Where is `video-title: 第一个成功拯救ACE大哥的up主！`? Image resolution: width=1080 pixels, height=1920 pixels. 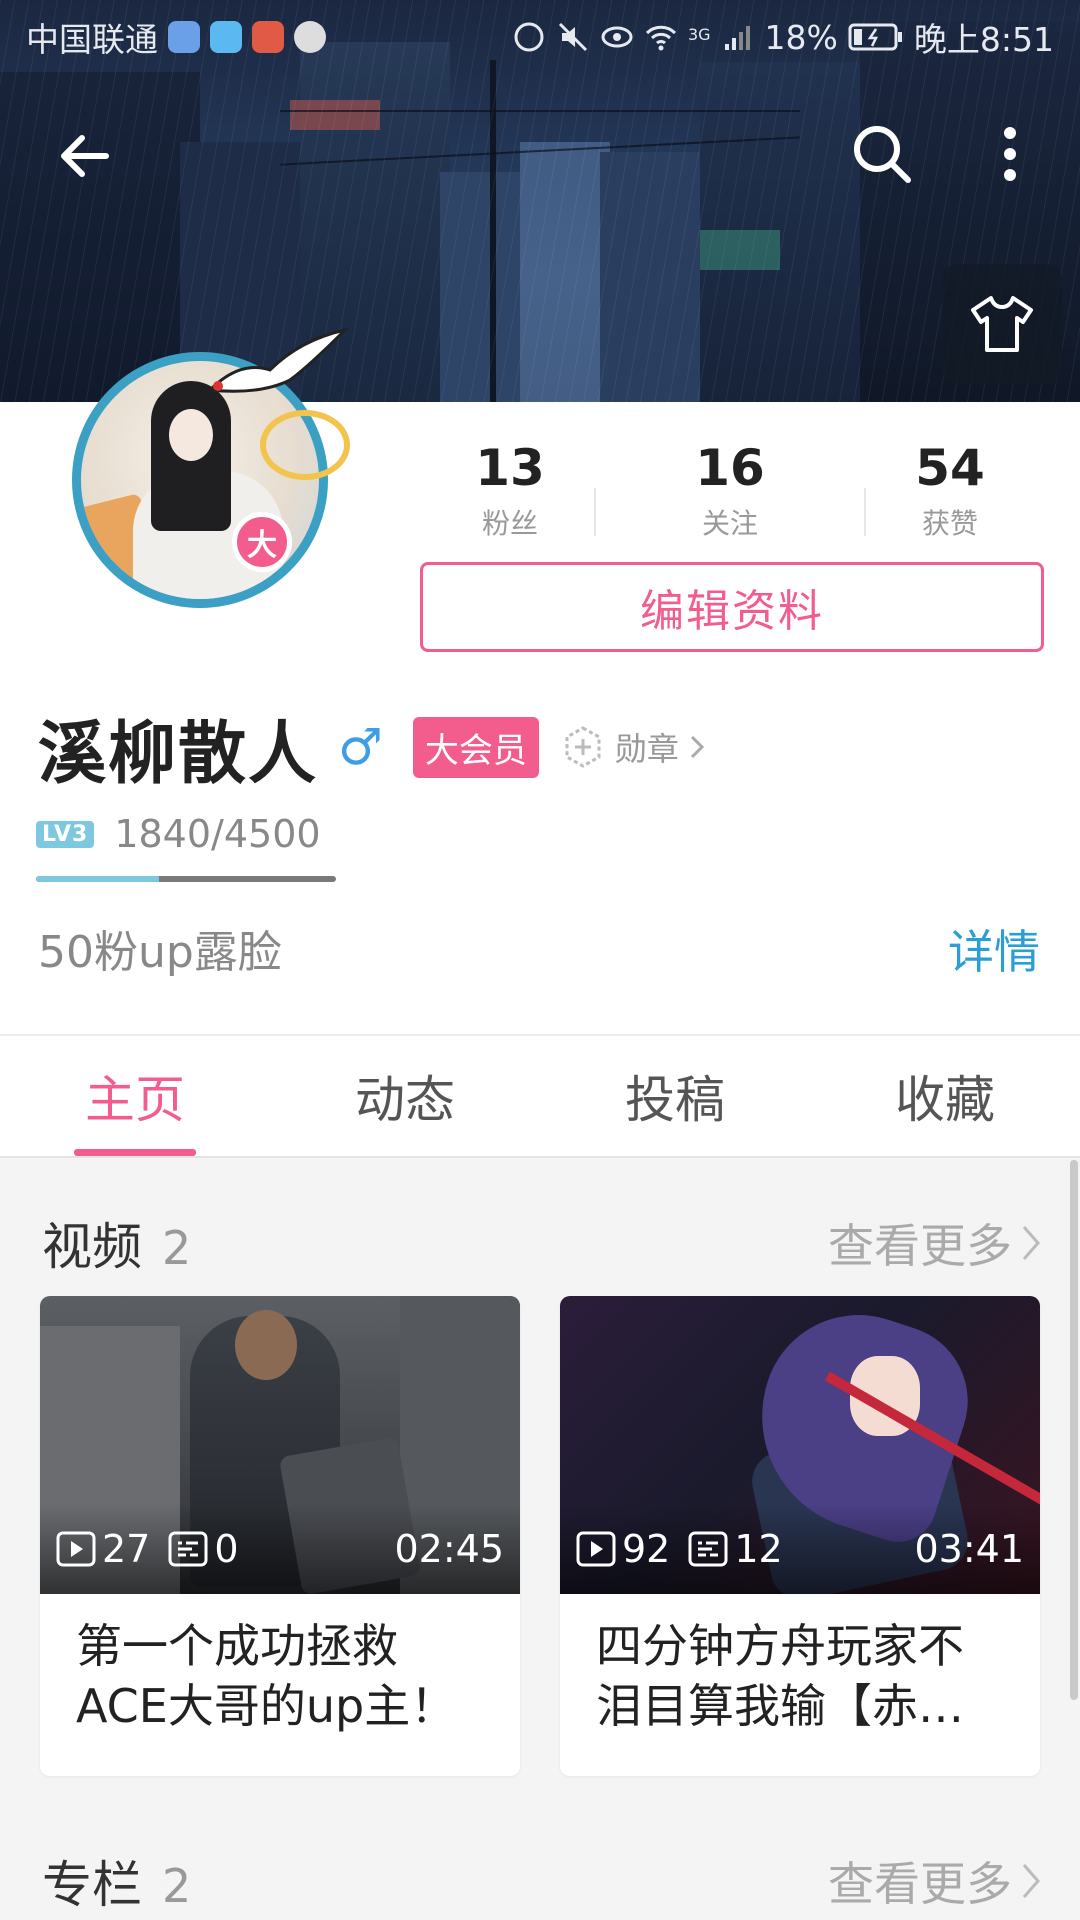 video-title: 第一个成功拯救ACE大哥的up主！ is located at coordinates (266, 1676).